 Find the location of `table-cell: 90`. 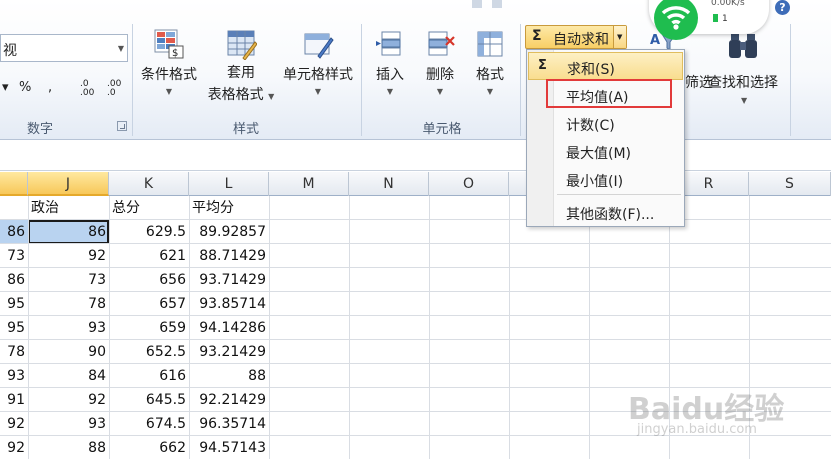

table-cell: 90 is located at coordinates (68, 352).